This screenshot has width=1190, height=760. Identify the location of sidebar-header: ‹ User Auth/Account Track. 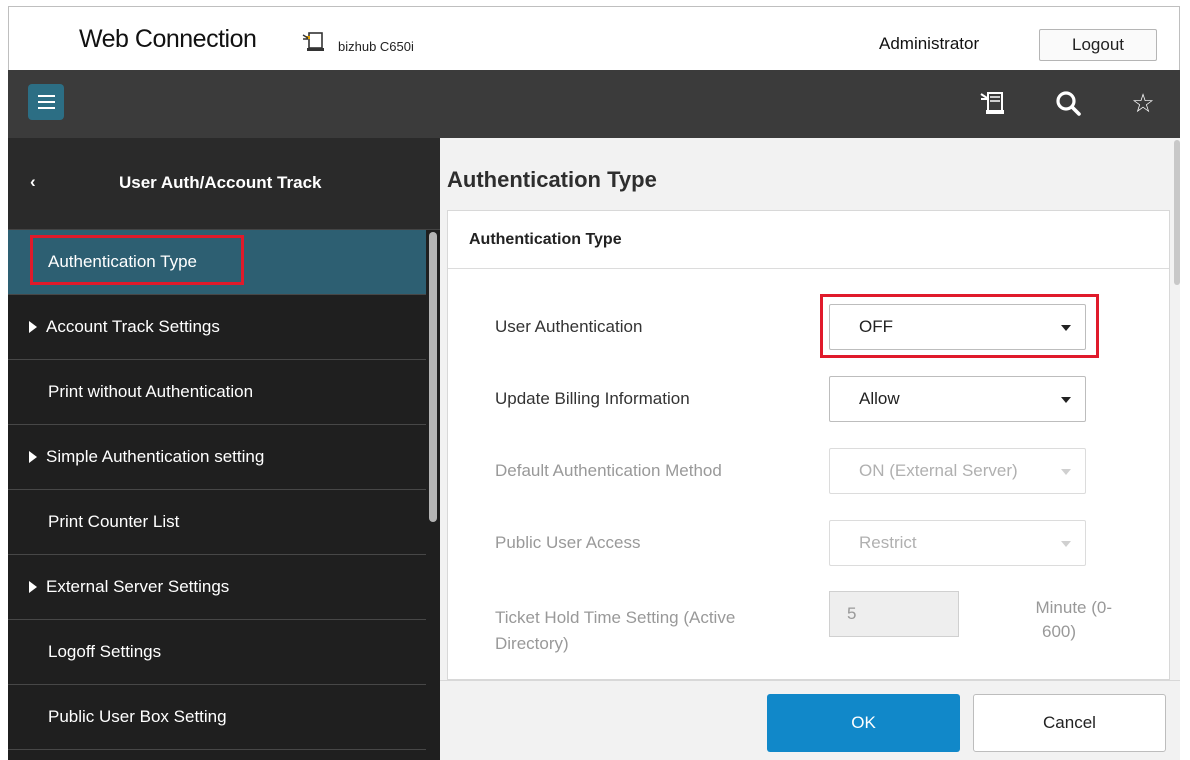
(224, 184).